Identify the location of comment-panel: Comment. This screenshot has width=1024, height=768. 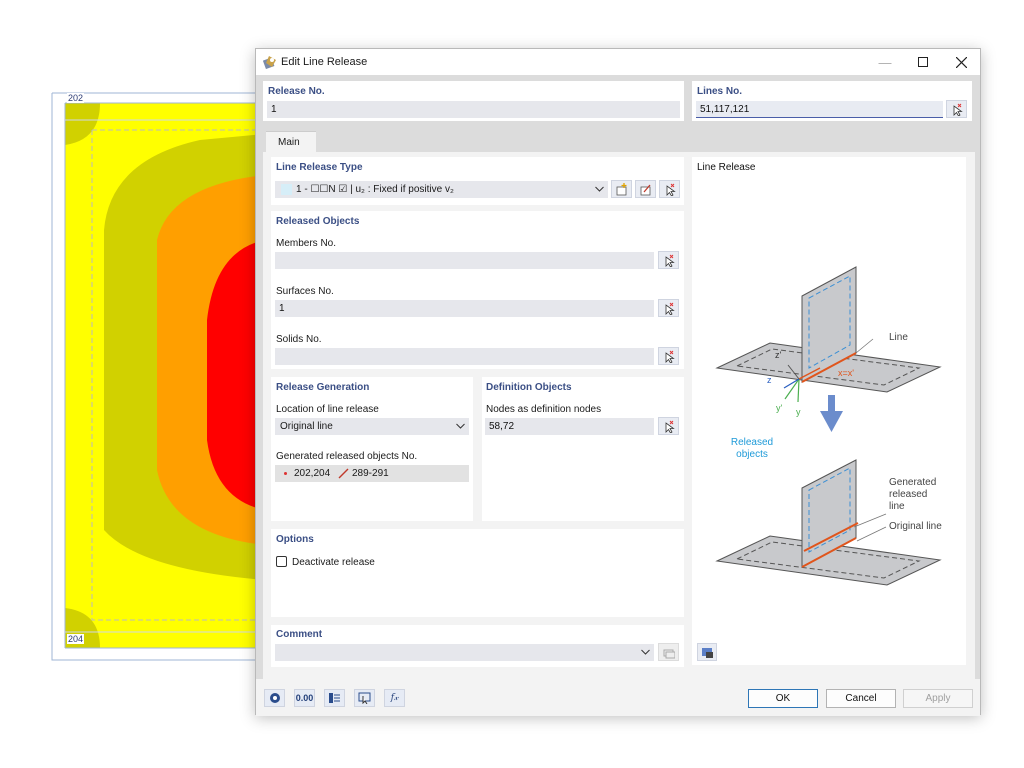
(477, 646).